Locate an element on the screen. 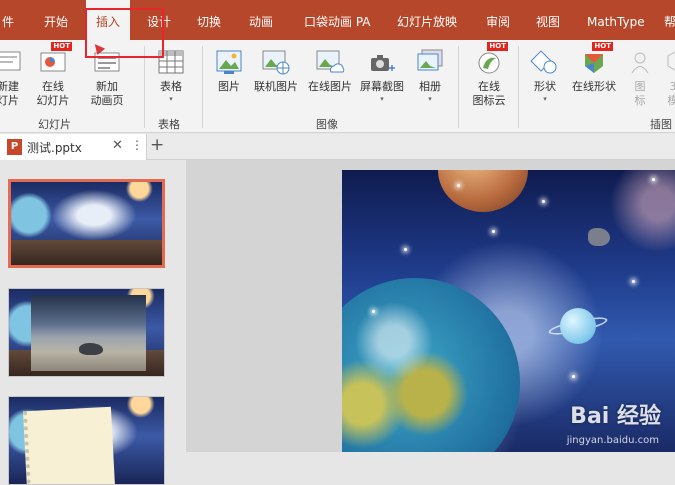 Image resolution: width=675 pixels, height=485 pixels. menu-pocket-animation: 口袋动画 PA is located at coordinates (337, 20).